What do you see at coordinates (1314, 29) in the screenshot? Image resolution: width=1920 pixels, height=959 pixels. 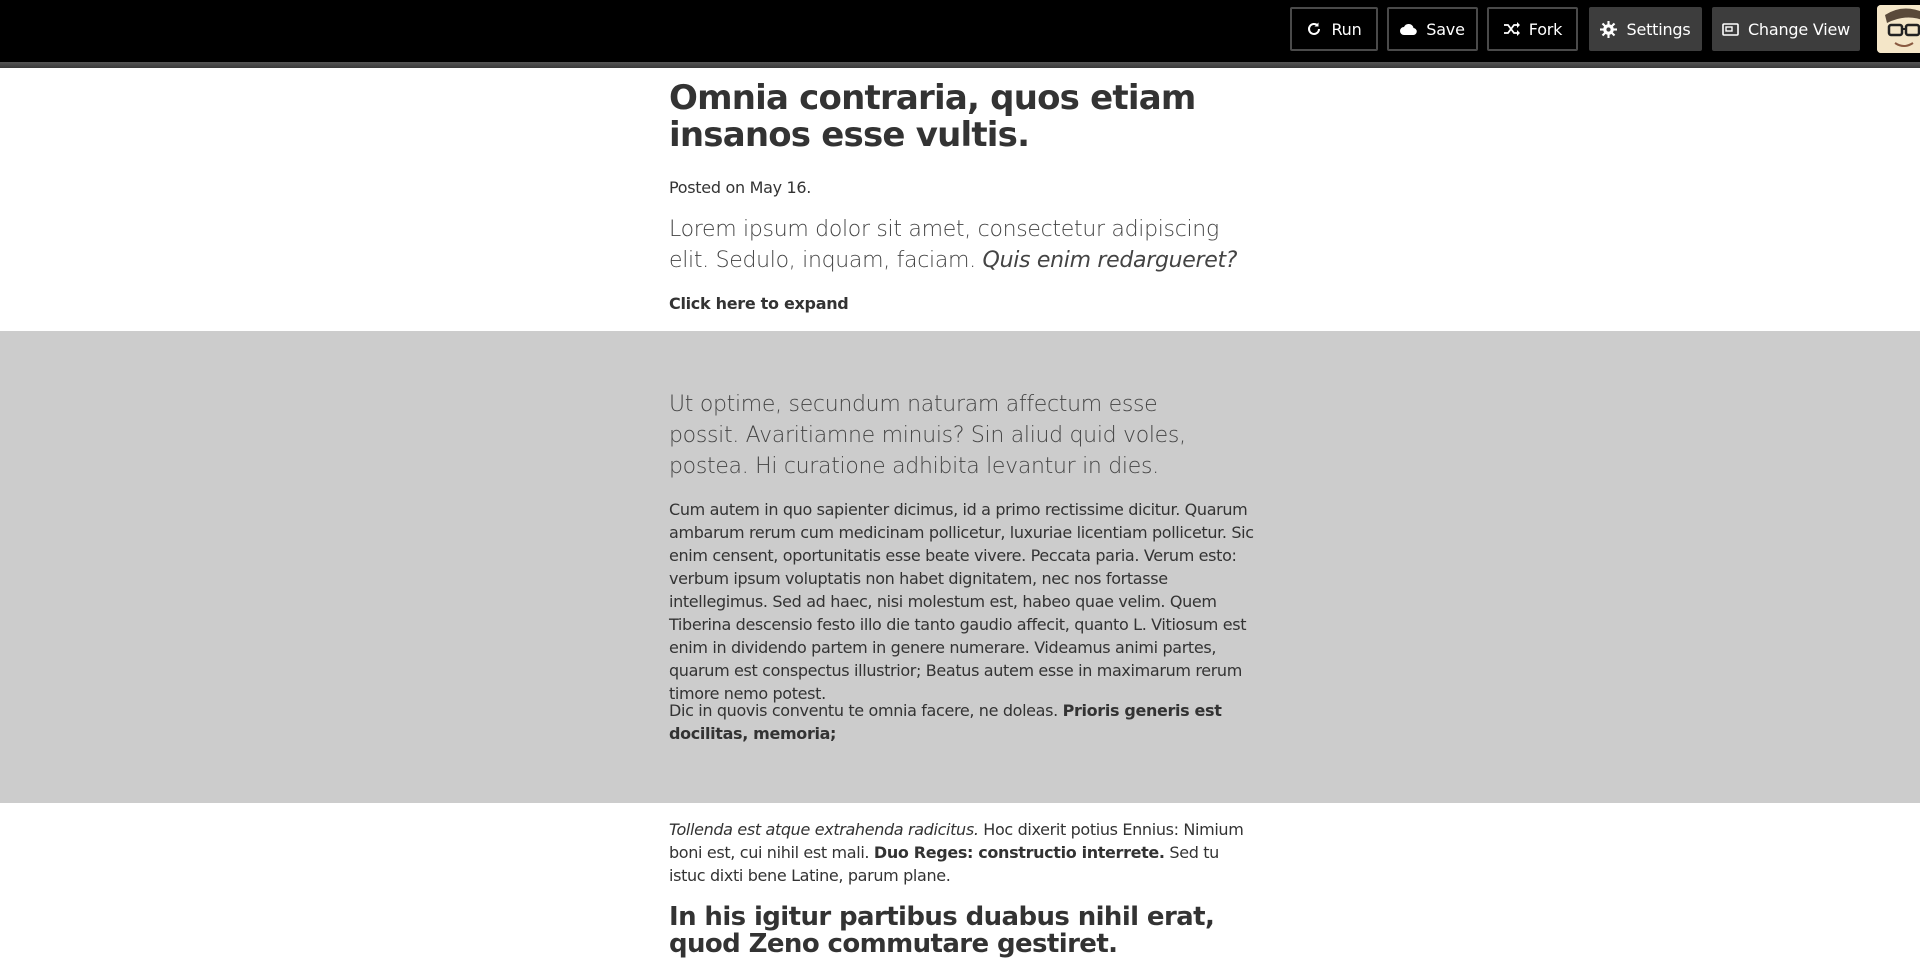 I see `refresh-icon` at bounding box center [1314, 29].